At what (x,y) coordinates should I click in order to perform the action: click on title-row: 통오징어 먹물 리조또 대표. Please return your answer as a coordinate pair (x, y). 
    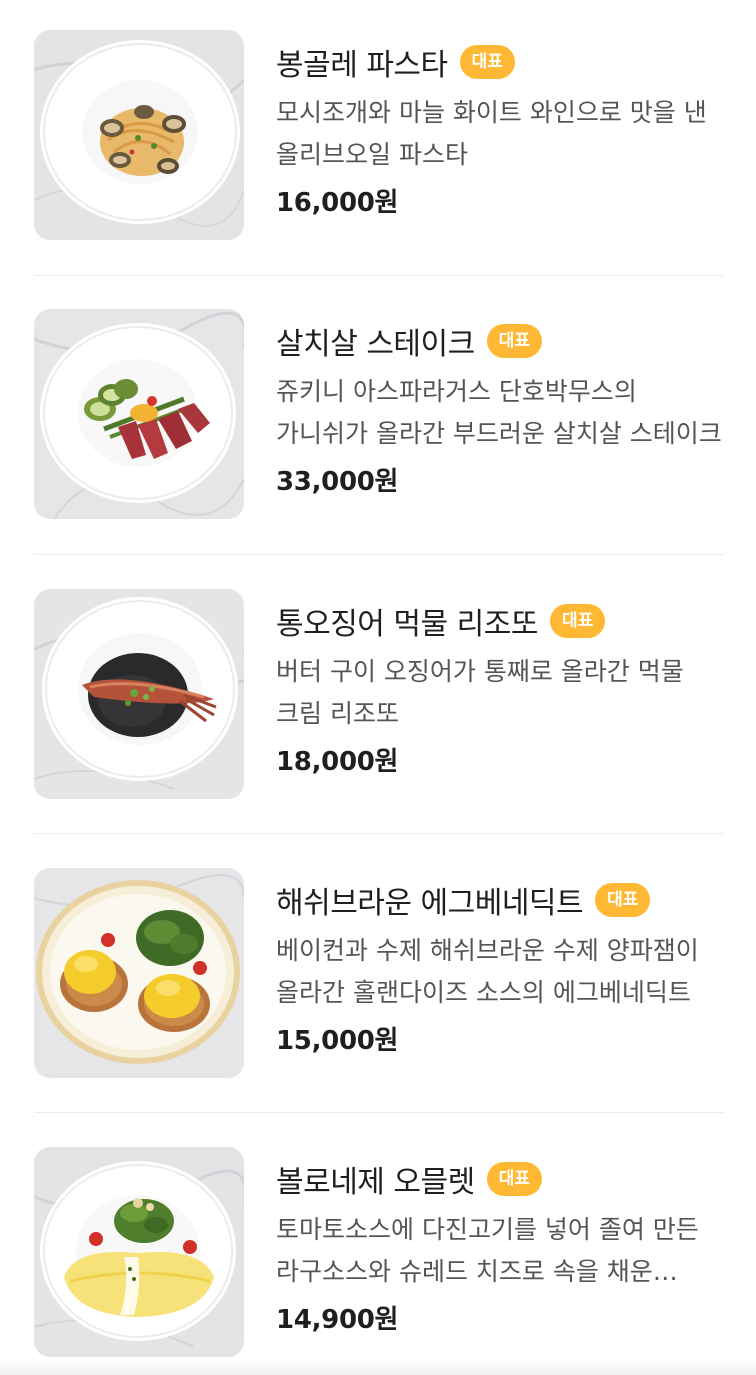
    Looking at the image, I should click on (500, 621).